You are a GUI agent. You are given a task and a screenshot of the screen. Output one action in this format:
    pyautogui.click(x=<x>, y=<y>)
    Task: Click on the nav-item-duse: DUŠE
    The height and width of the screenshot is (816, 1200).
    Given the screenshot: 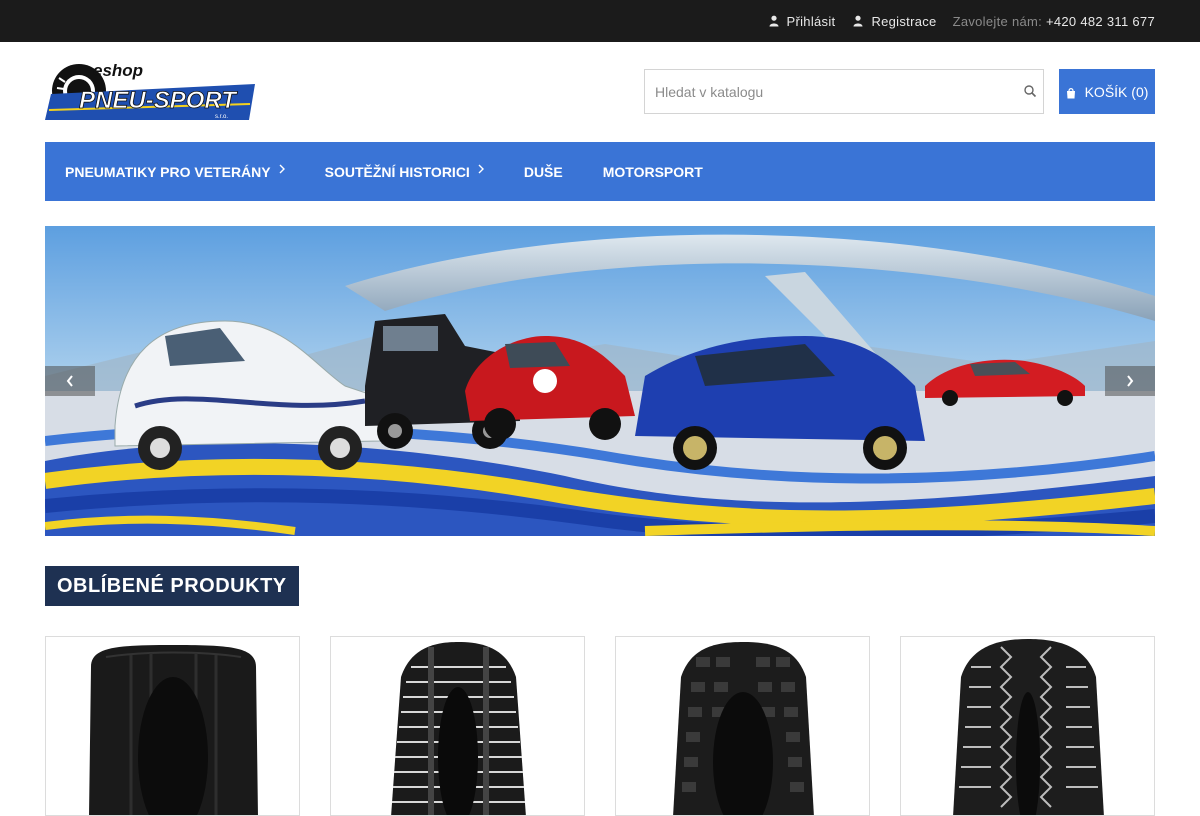 What is the action you would take?
    pyautogui.click(x=543, y=172)
    